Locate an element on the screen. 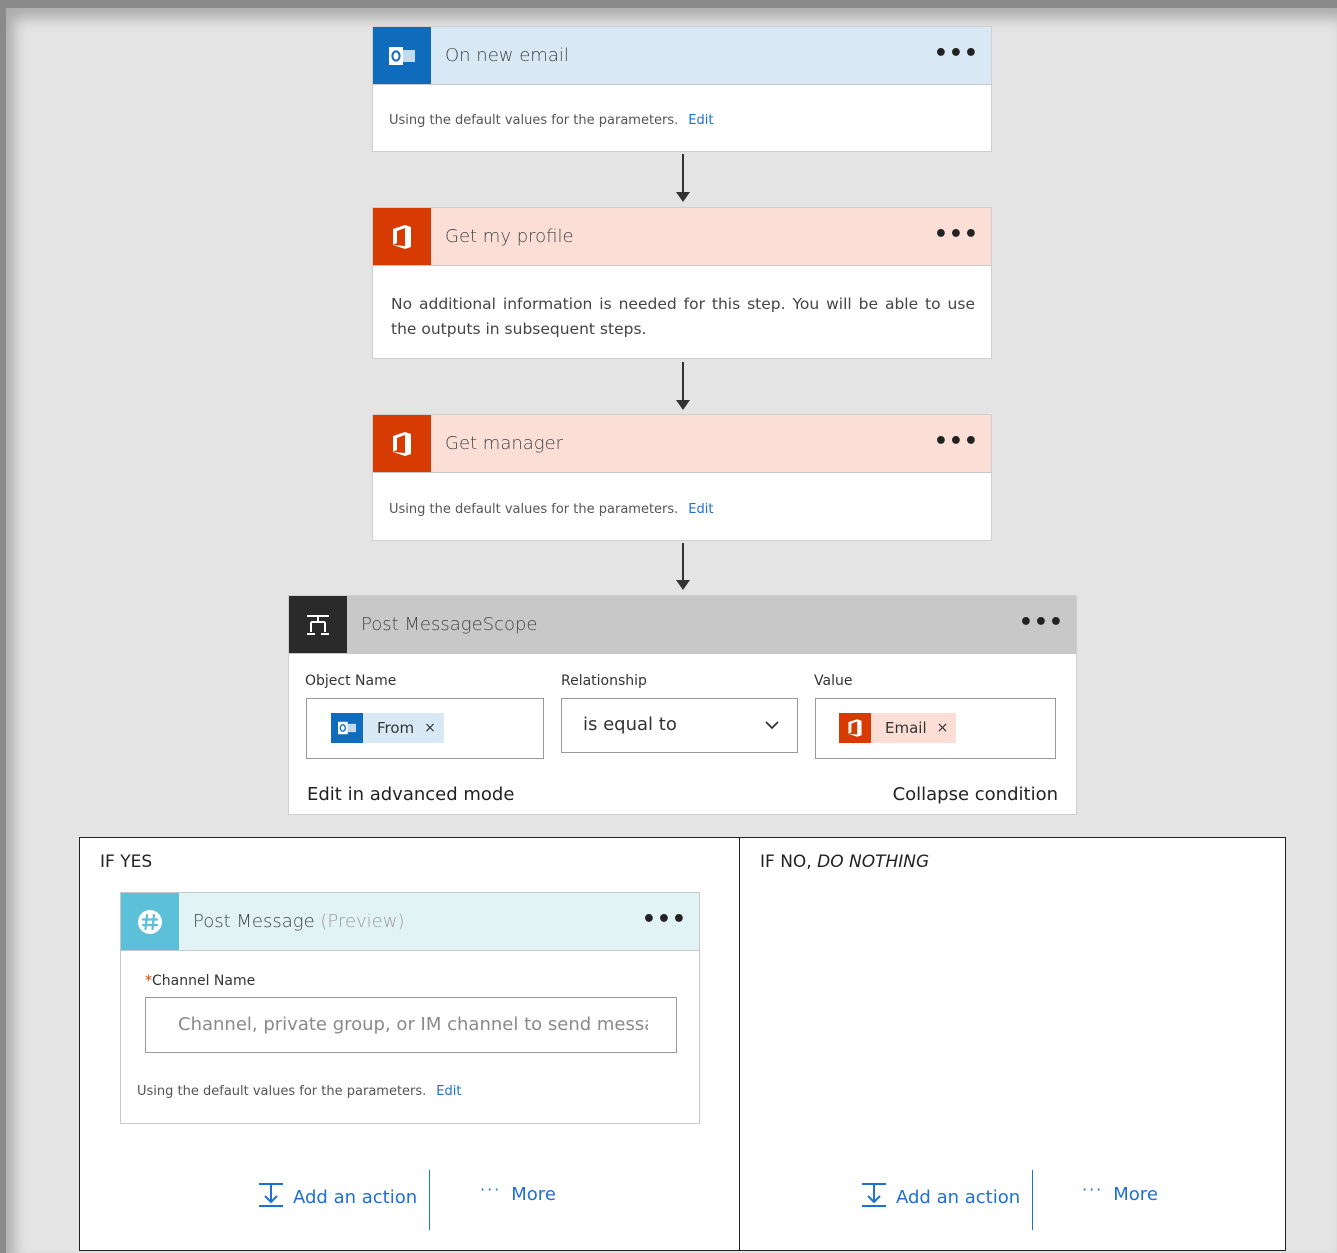 The image size is (1337, 1253). edit-advanced-mode-link: Edit in advanced mode is located at coordinates (410, 794).